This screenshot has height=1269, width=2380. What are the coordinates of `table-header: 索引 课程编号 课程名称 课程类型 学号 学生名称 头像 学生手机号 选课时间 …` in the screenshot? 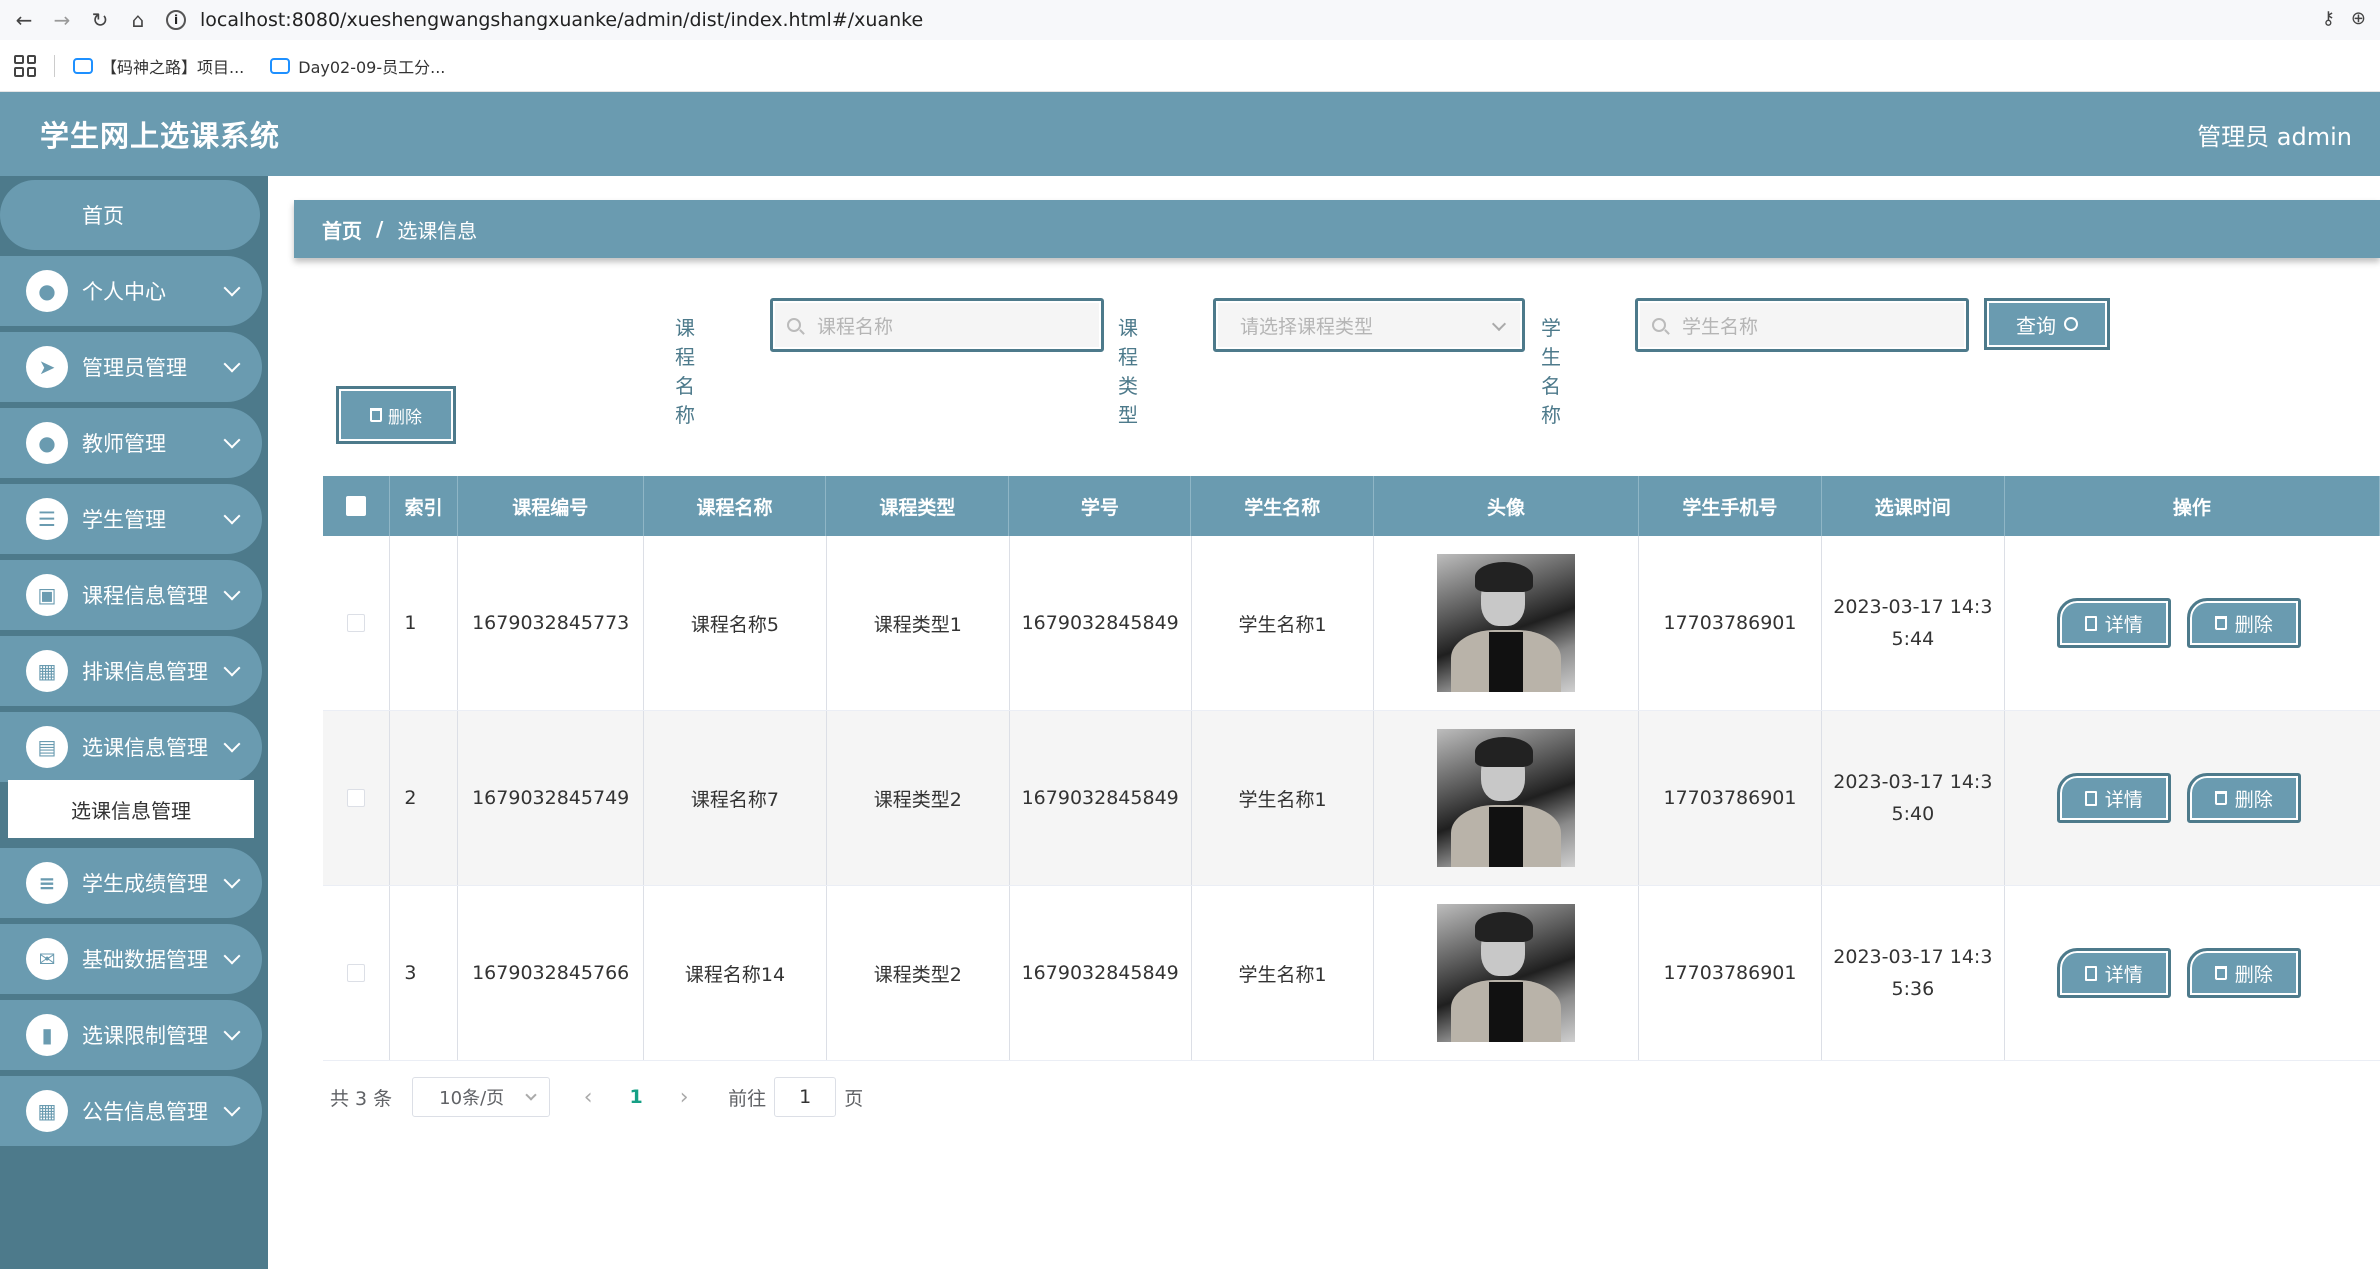 It's located at (1351, 506).